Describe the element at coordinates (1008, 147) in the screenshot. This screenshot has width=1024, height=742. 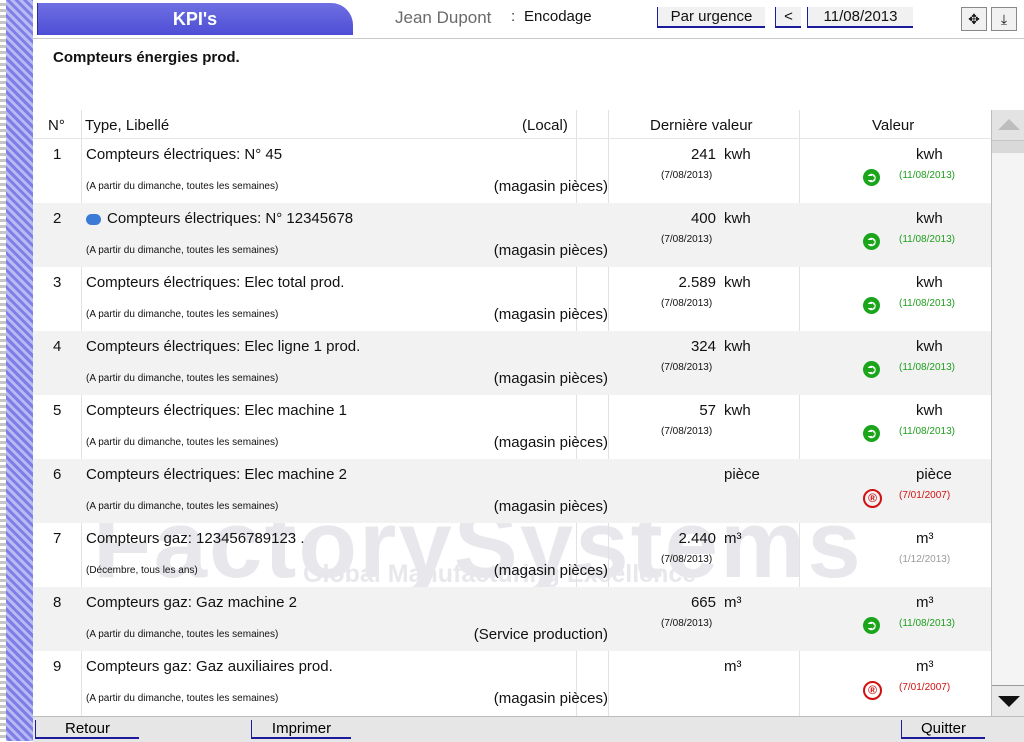
I see `scroll-thumb` at that location.